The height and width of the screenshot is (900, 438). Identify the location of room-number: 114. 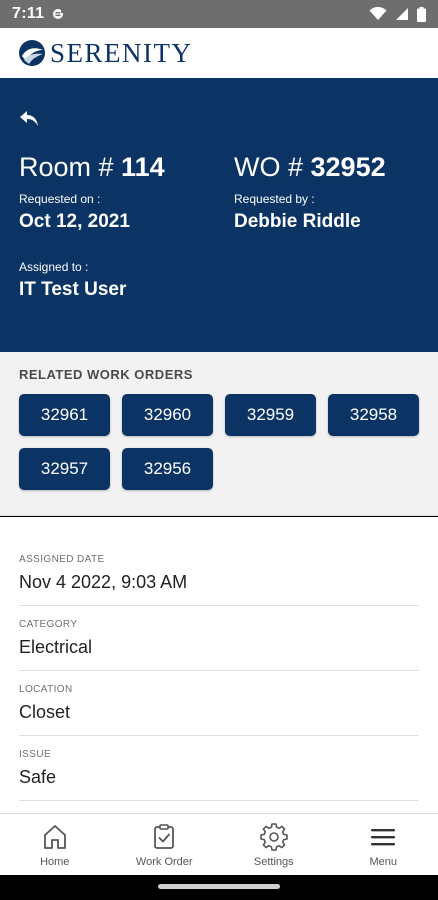
(143, 167).